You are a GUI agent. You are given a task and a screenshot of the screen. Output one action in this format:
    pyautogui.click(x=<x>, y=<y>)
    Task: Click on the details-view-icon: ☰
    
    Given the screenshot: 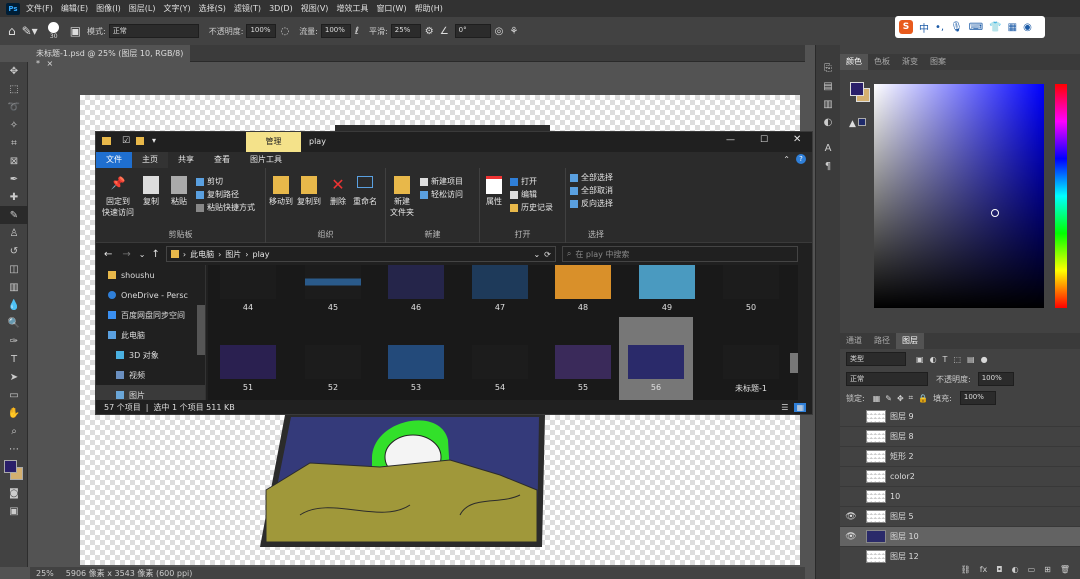 What is the action you would take?
    pyautogui.click(x=784, y=407)
    